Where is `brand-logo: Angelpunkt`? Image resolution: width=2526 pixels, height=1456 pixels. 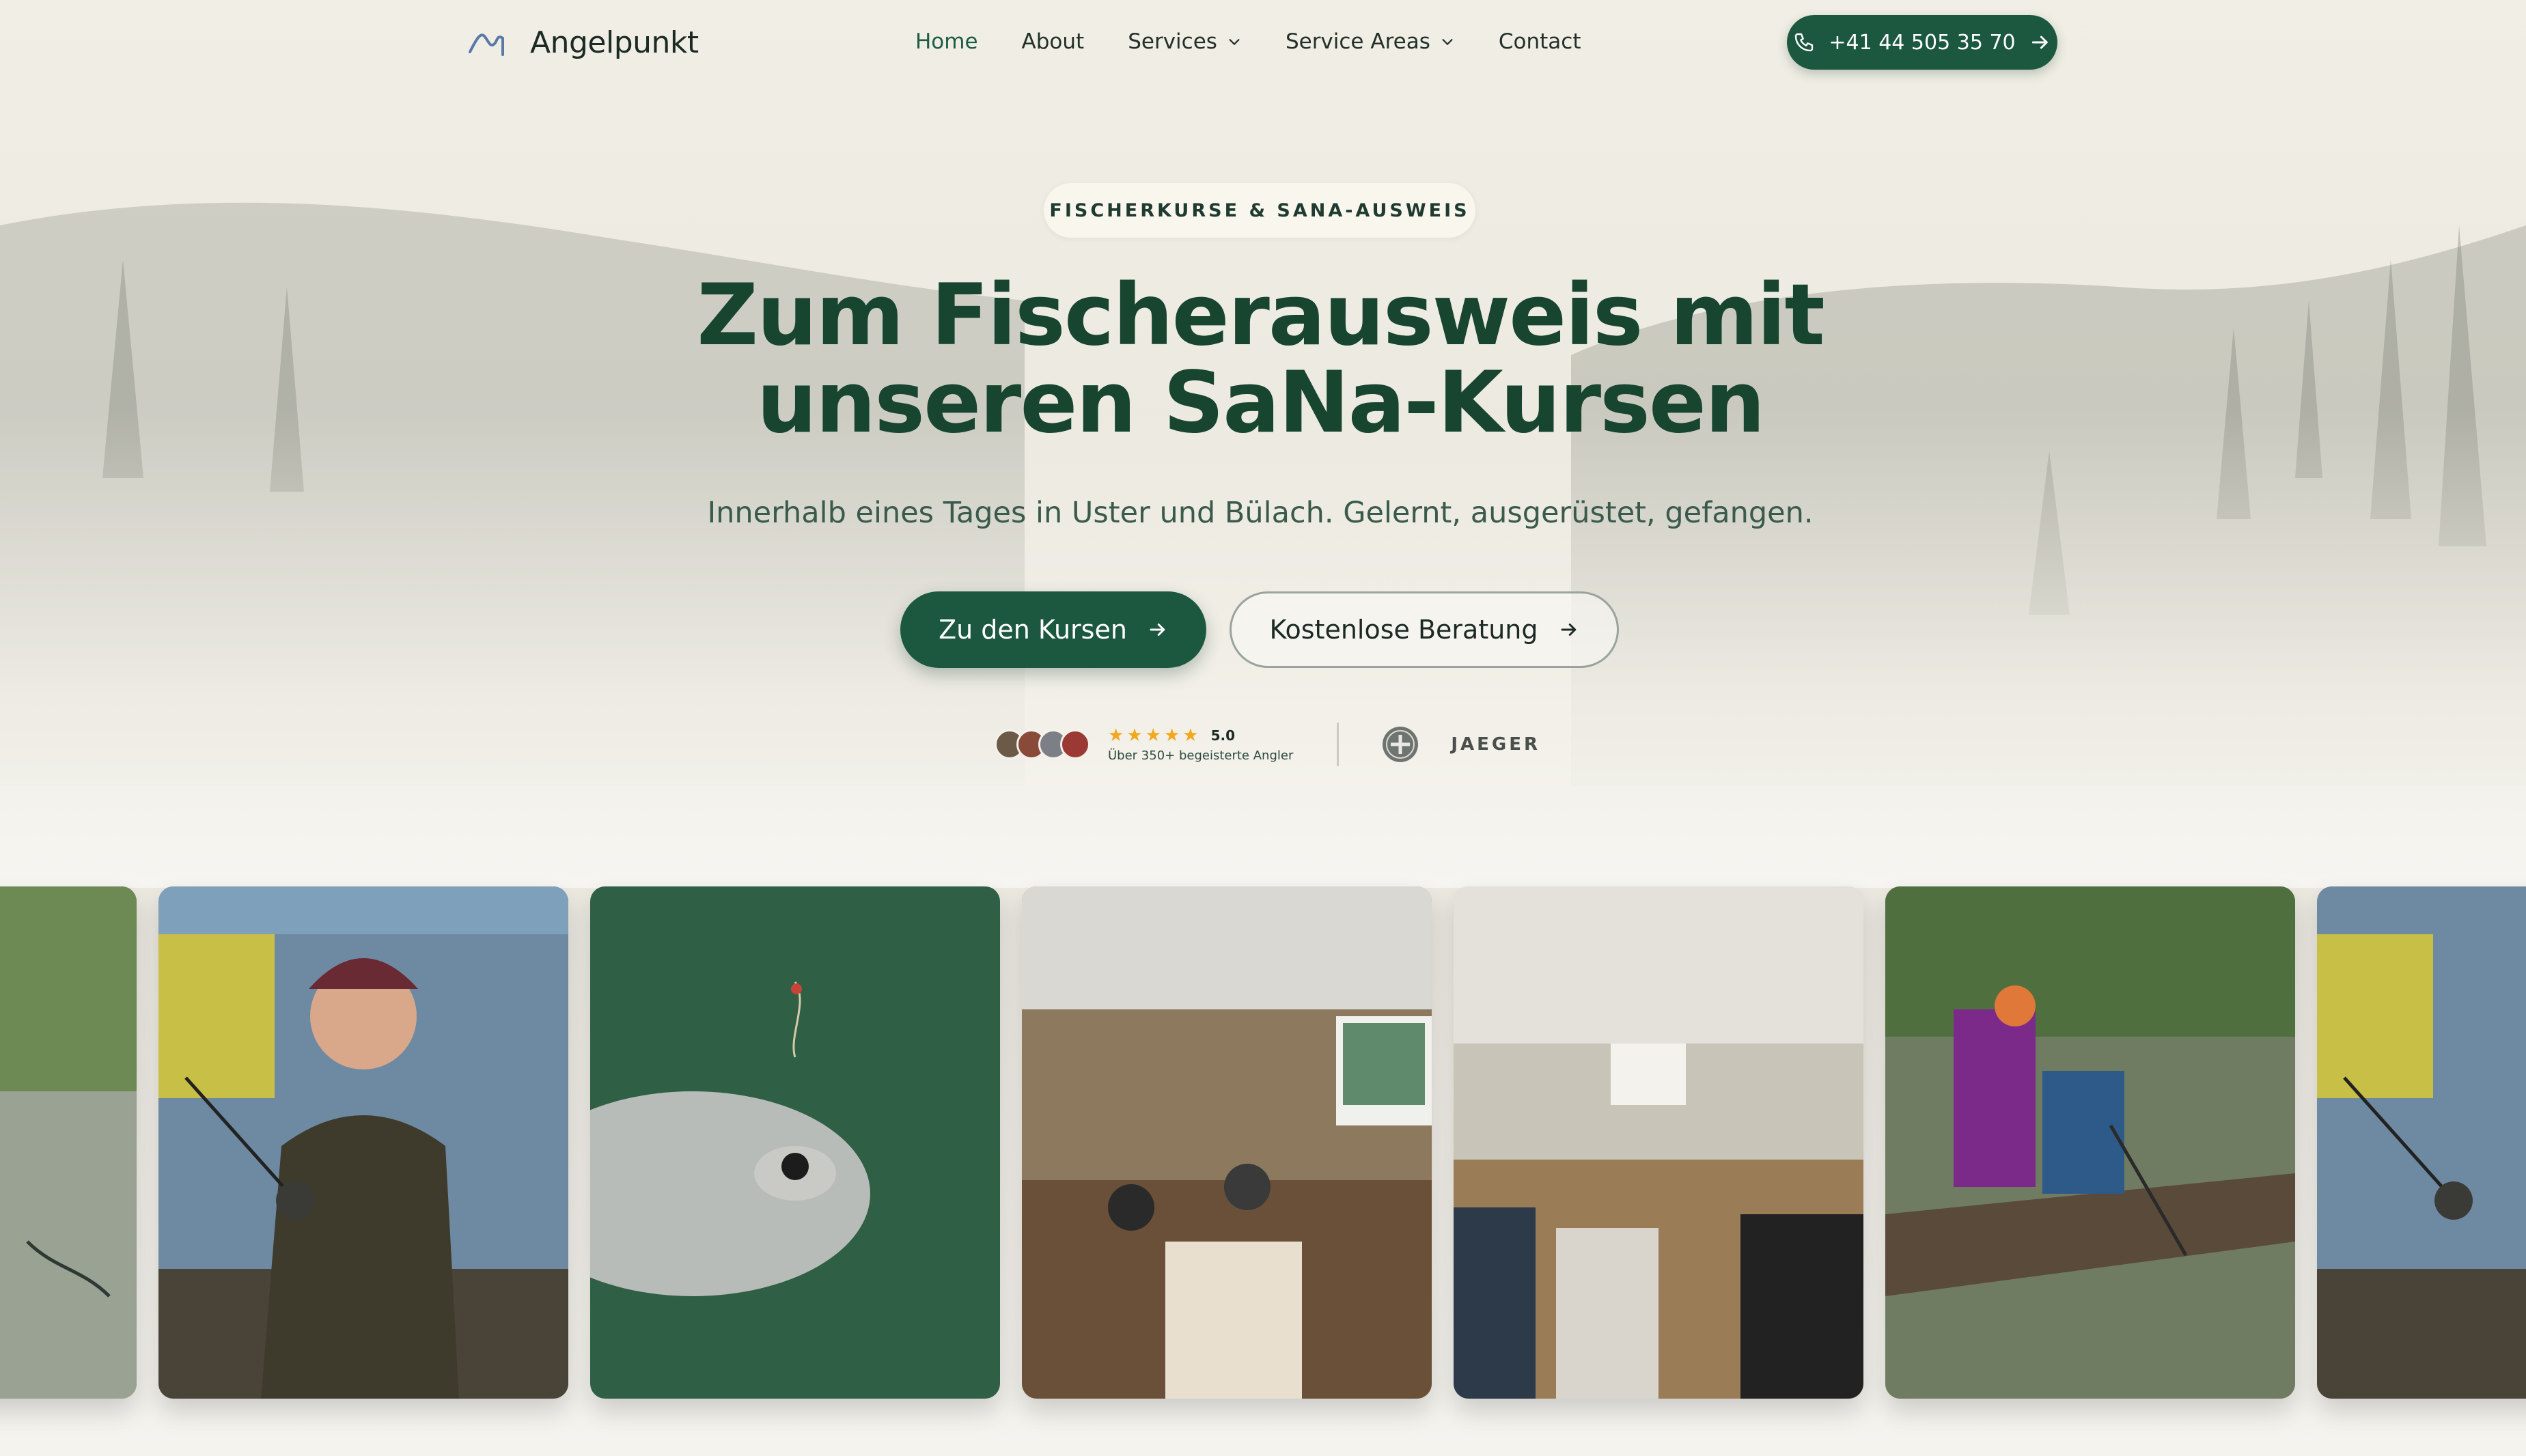
brand-logo: Angelpunkt is located at coordinates (583, 42).